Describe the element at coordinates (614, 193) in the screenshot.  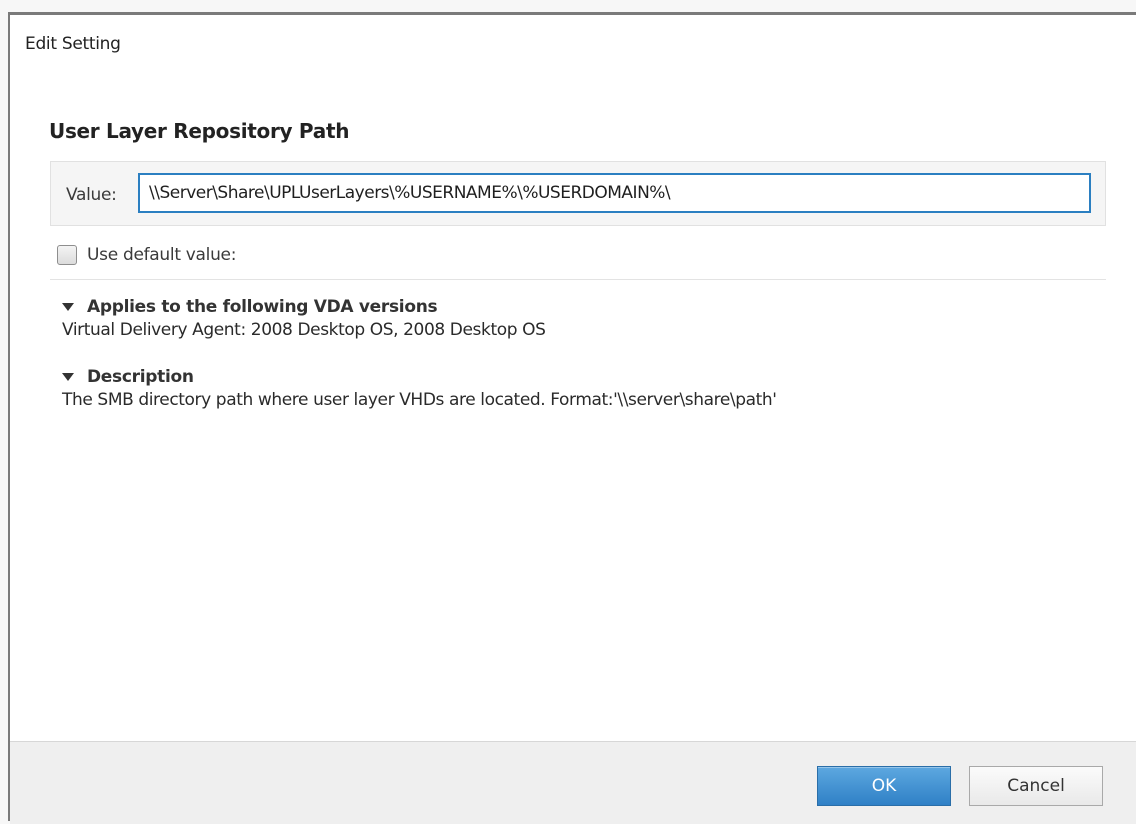
I see `value-input` at that location.